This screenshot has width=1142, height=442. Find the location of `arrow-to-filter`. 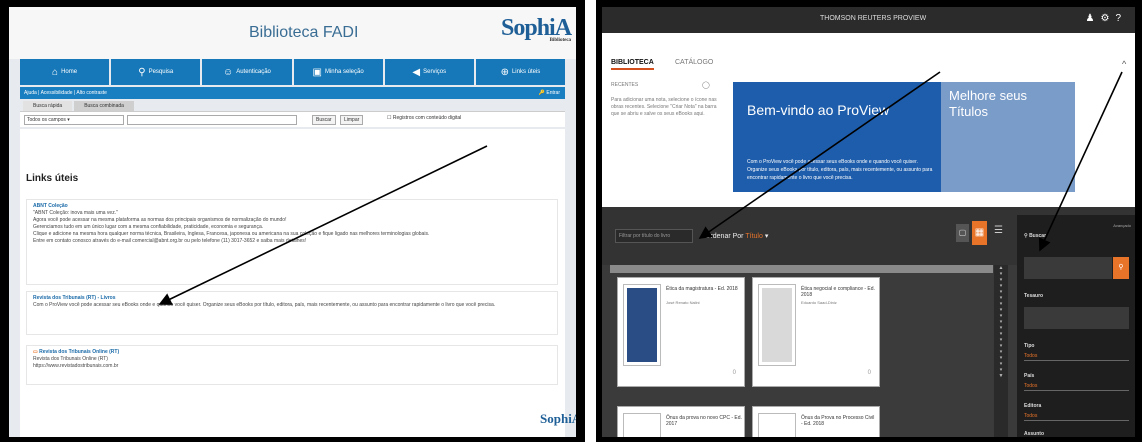

arrow-to-filter is located at coordinates (819, 155).